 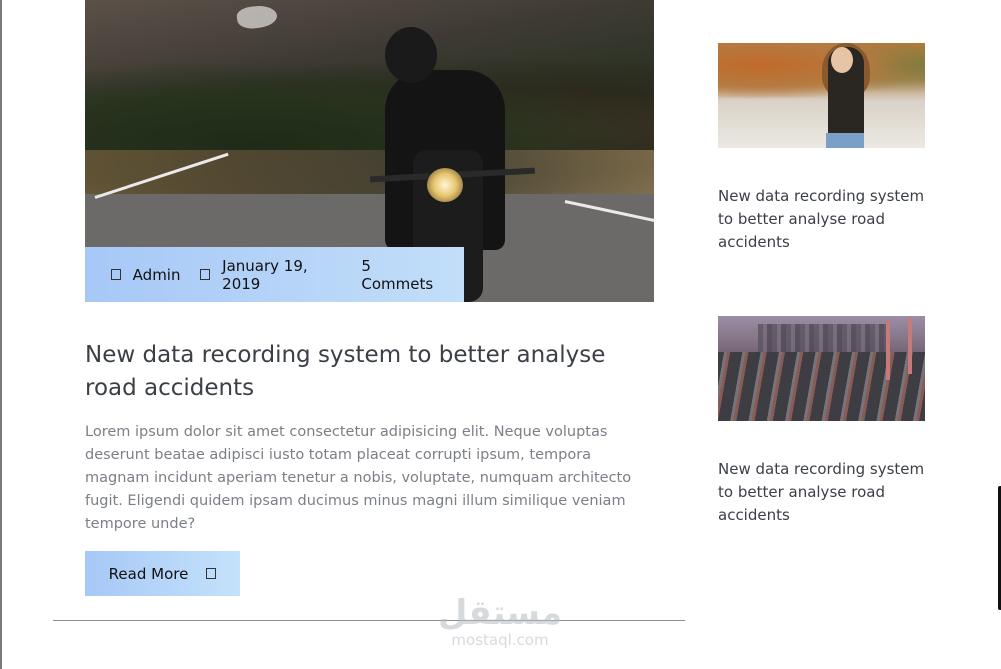 I want to click on calendar-icon, so click(x=205, y=274).